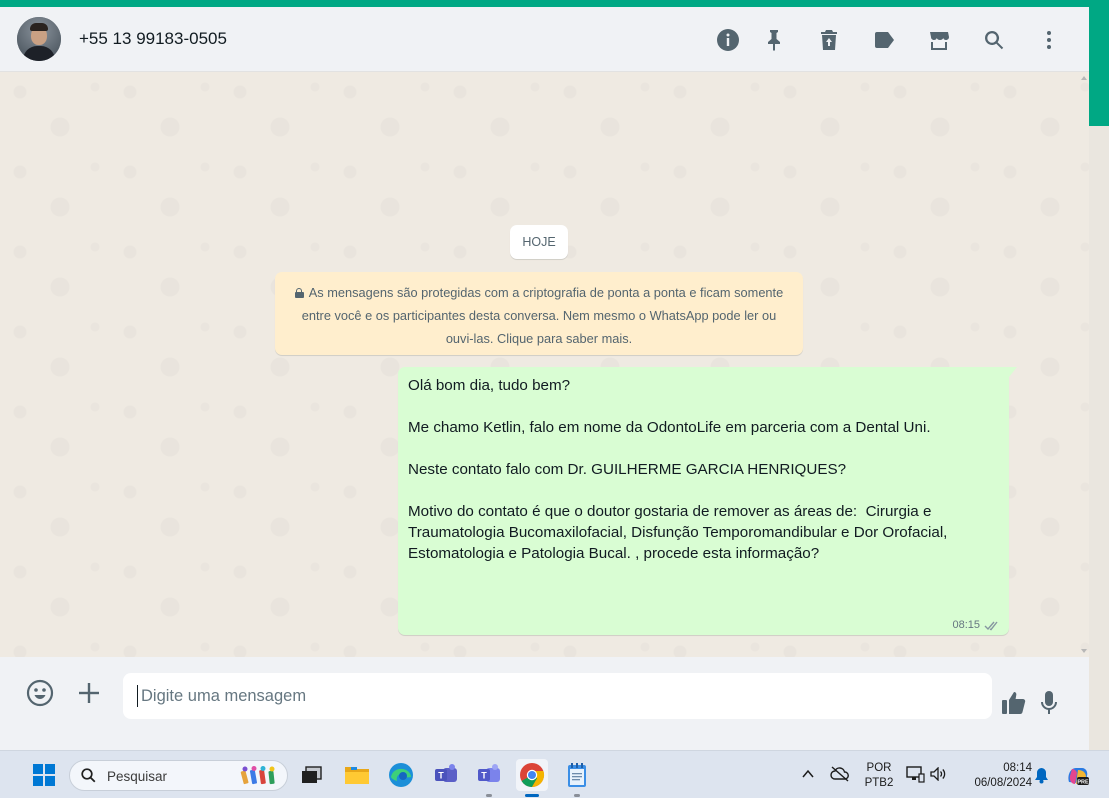  Describe the element at coordinates (938, 774) in the screenshot. I see `volume-icon` at that location.